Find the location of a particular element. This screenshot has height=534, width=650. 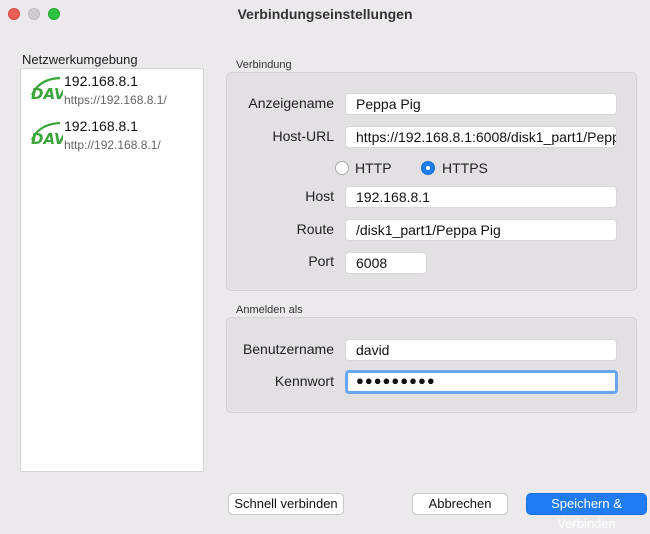

password-field: ●●●●●●●●● is located at coordinates (481, 382).